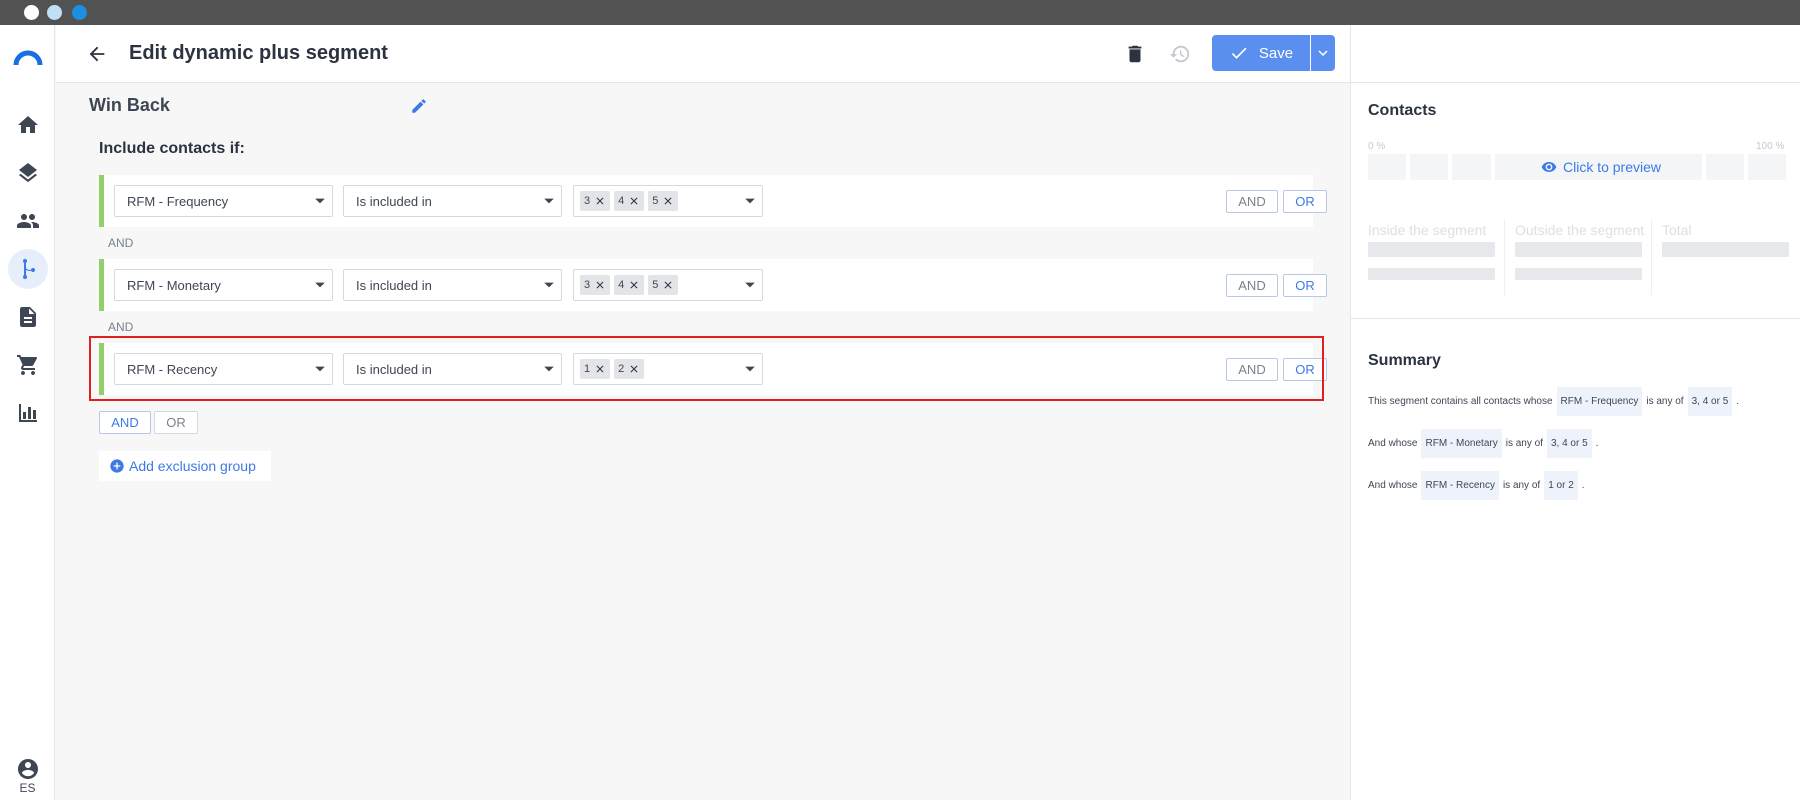 The width and height of the screenshot is (1800, 800). What do you see at coordinates (1612, 167) in the screenshot?
I see `preview-label: Click to preview` at bounding box center [1612, 167].